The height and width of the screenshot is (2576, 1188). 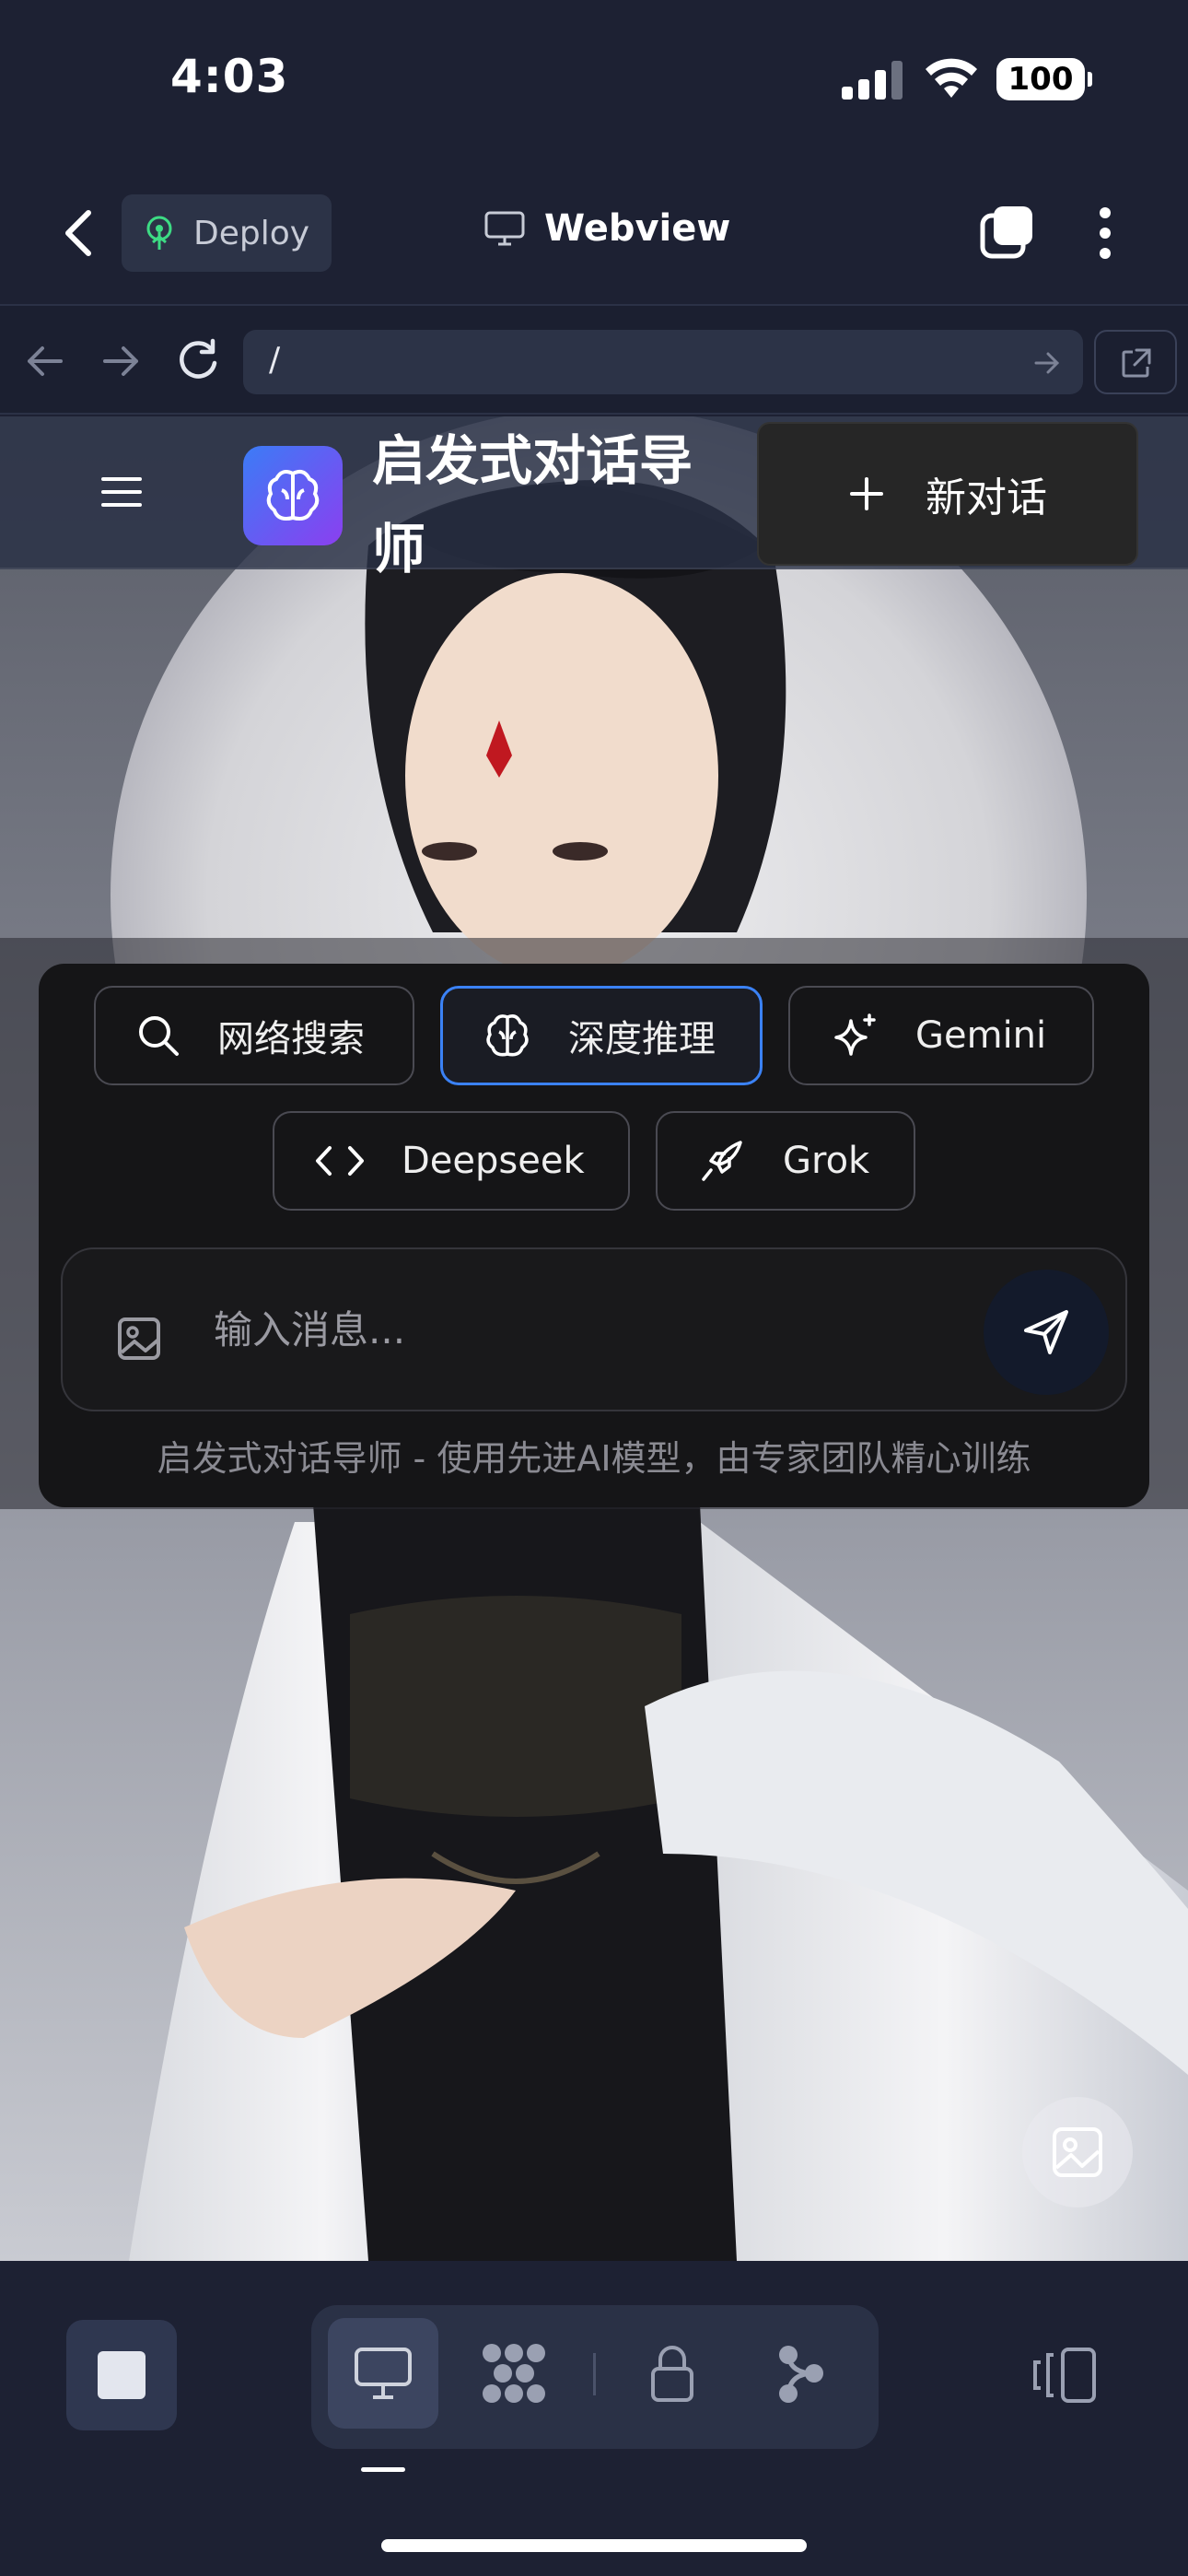 I want to click on sparkle-icon, so click(x=855, y=1034).